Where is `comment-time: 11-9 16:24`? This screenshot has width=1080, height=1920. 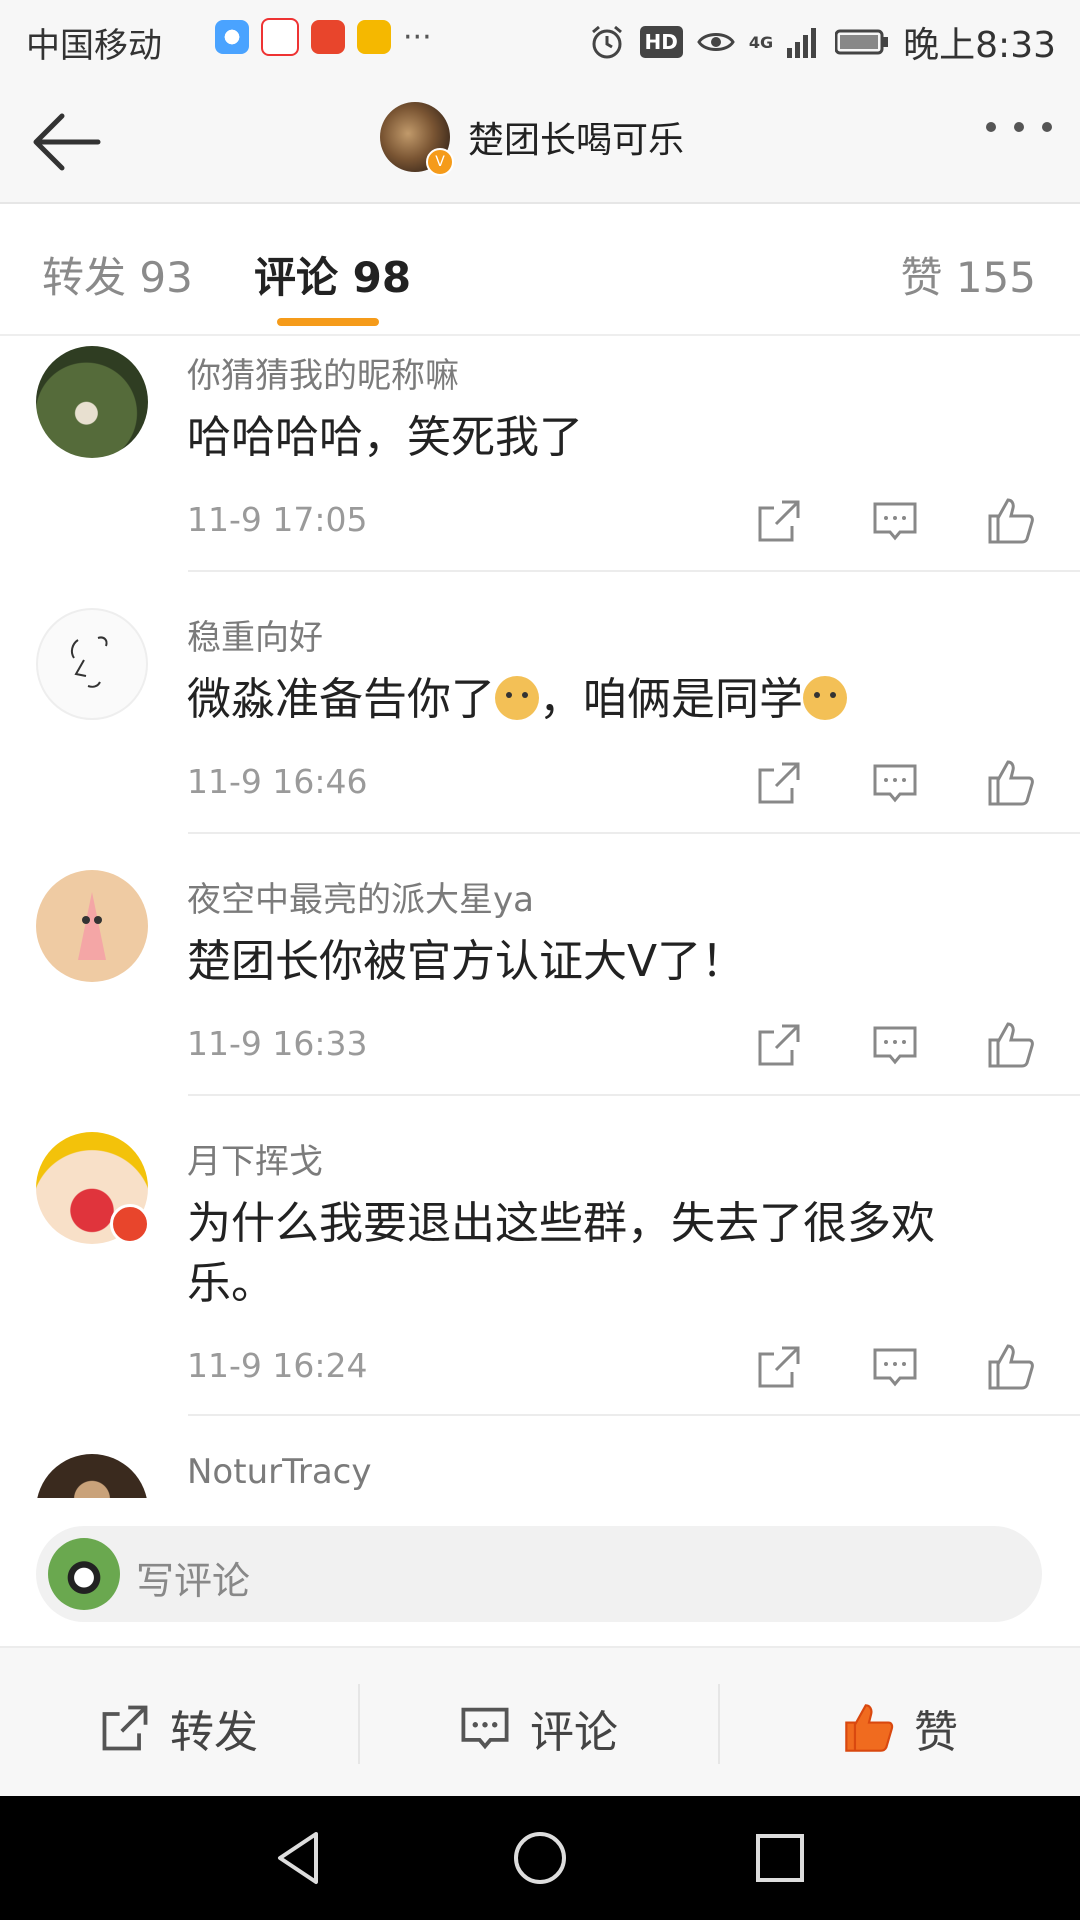
comment-time: 11-9 16:24 is located at coordinates (277, 1365).